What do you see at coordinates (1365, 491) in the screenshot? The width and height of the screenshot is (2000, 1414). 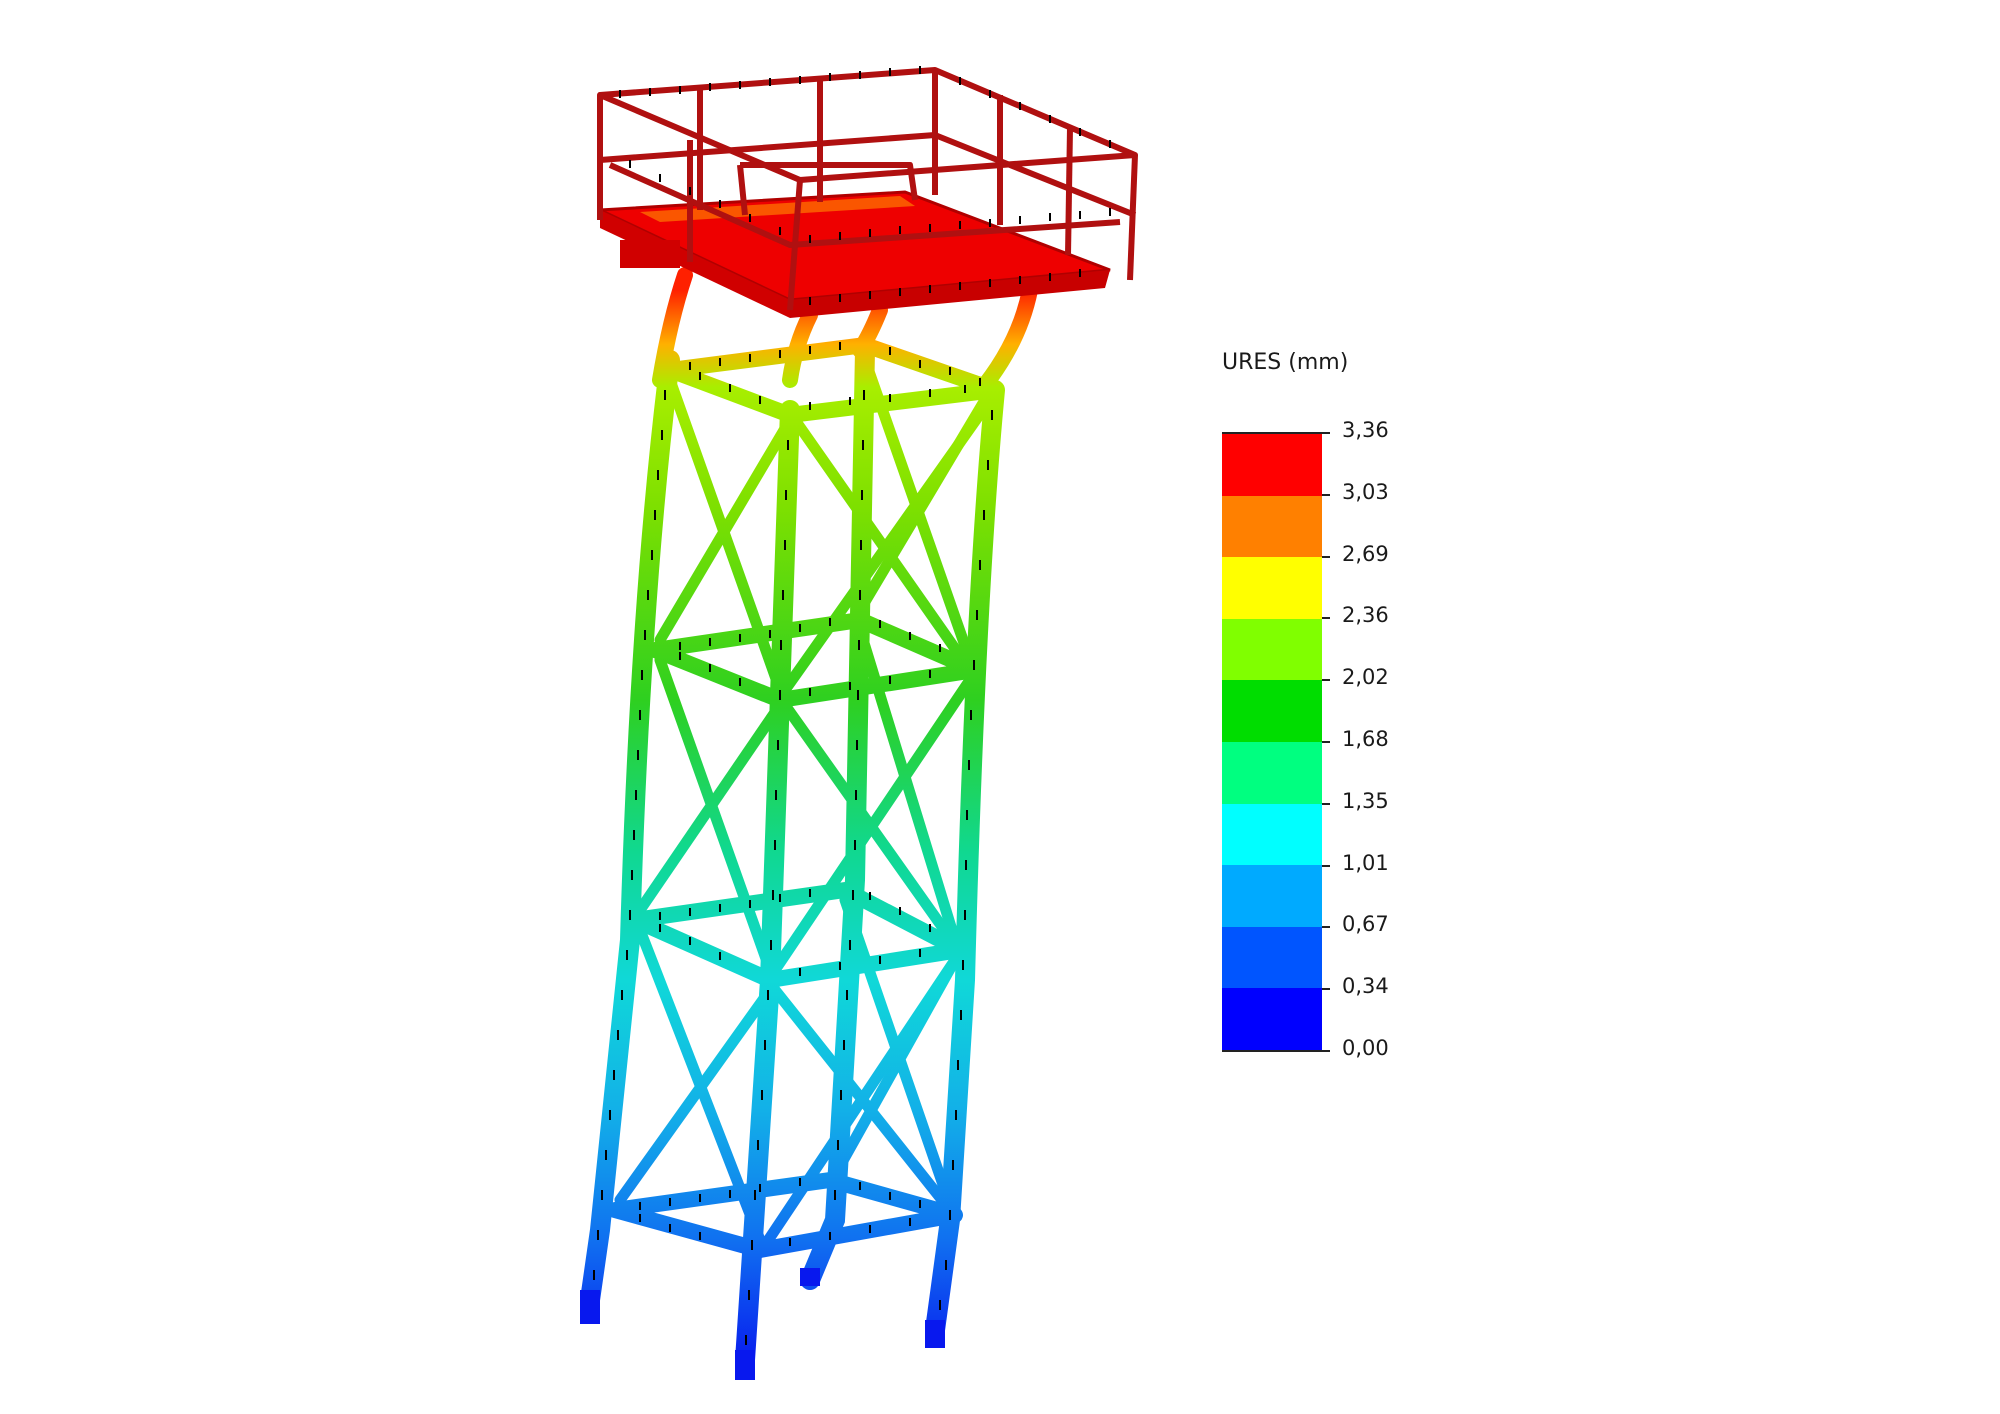 I see `legend-label: 3,03` at bounding box center [1365, 491].